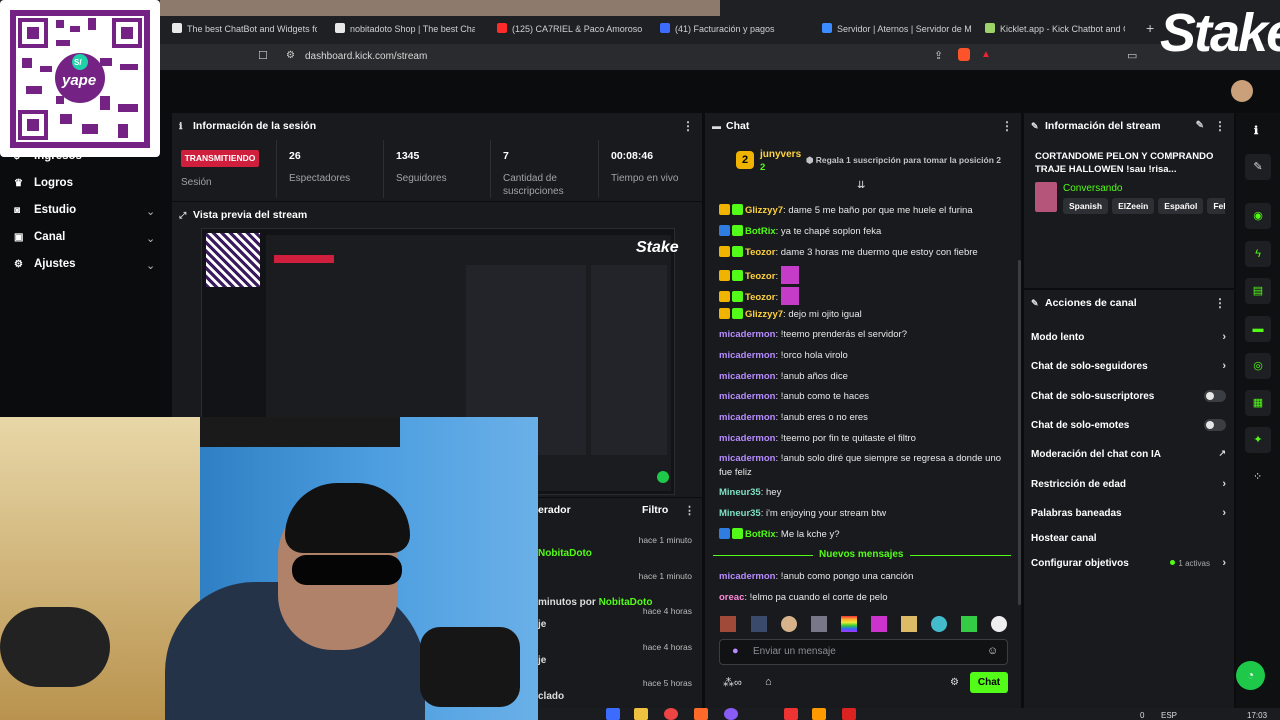 The height and width of the screenshot is (720, 1280). I want to click on store-icon: ⌂, so click(768, 682).